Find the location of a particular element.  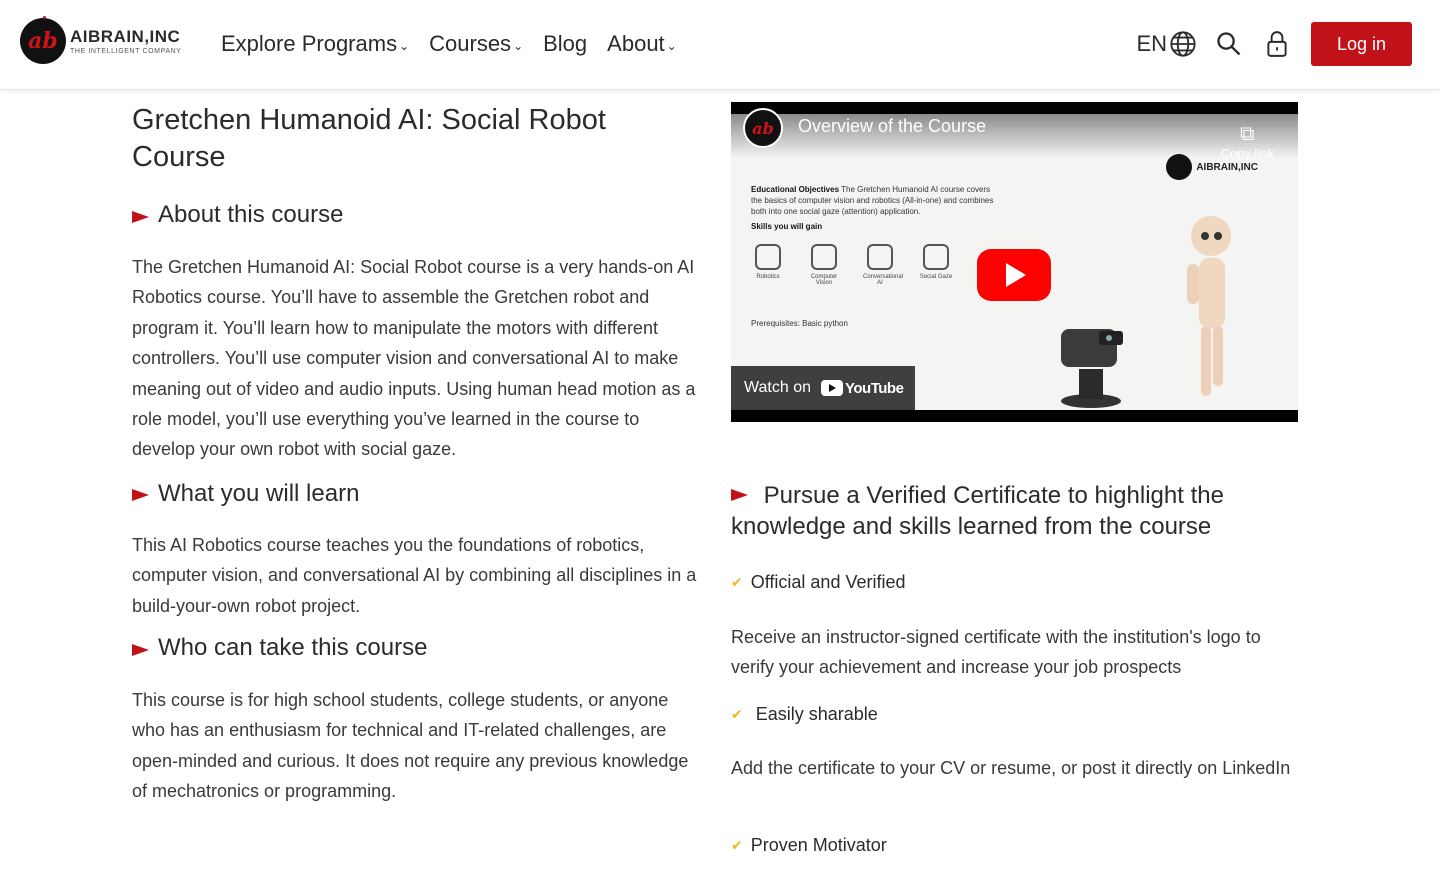

nav-label: About is located at coordinates (636, 43).